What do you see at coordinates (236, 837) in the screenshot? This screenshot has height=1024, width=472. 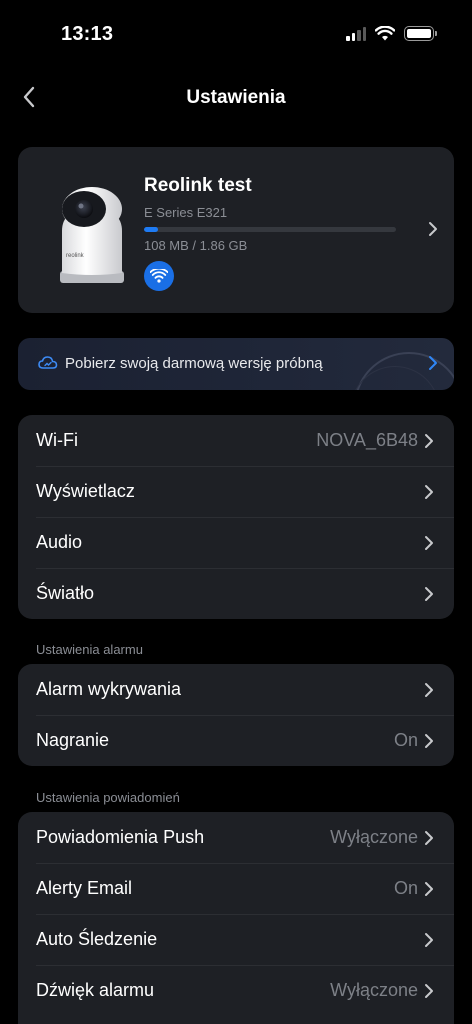 I see `settings-row-push: Powiadomienia Push Wyłączone` at bounding box center [236, 837].